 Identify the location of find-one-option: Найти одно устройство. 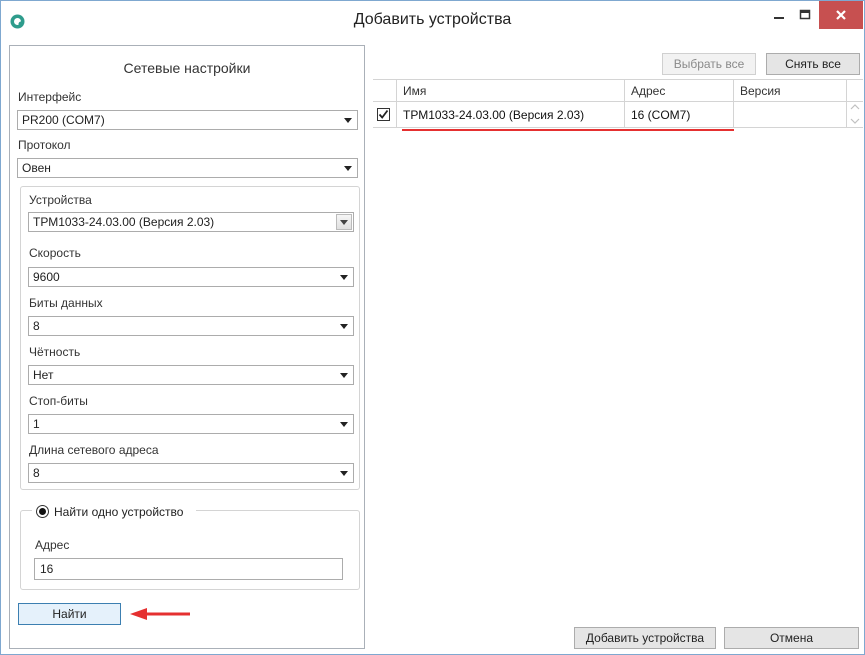
(114, 512).